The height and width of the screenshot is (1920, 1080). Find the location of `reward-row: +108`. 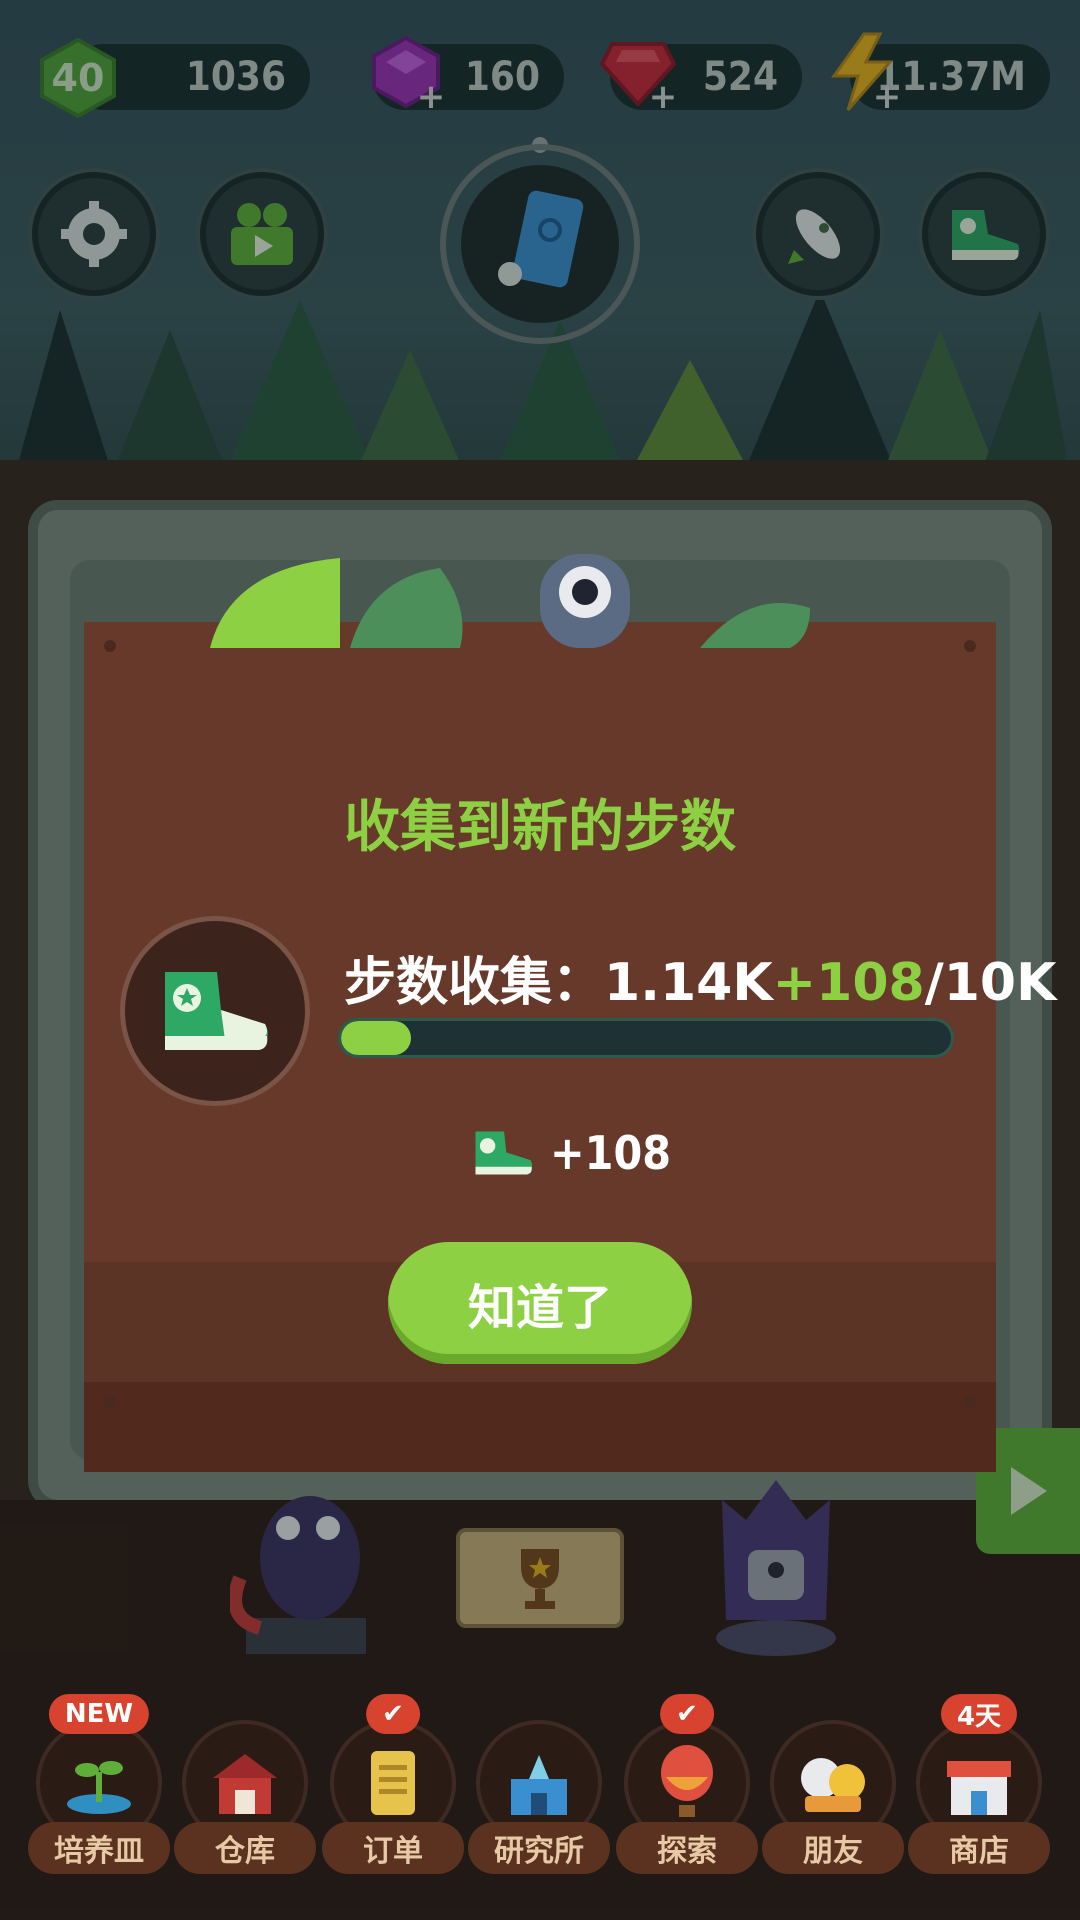

reward-row: +108 is located at coordinates (570, 1153).